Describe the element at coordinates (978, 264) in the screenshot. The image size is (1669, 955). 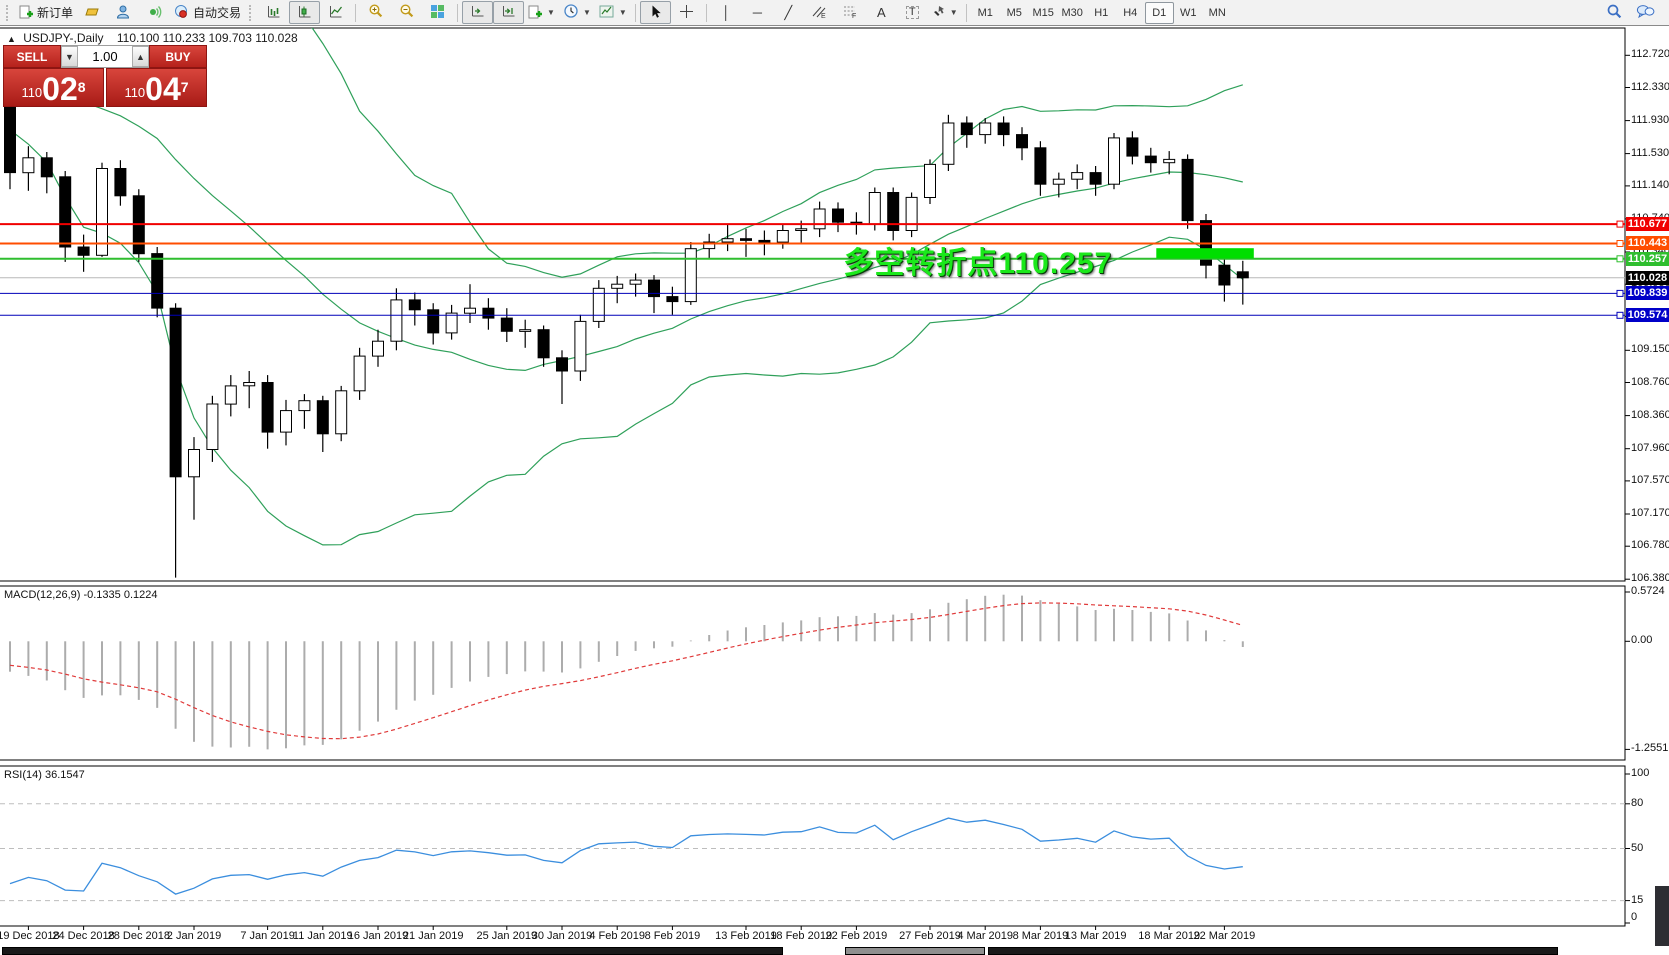
I see `chart-annotation: 多空转折点110.257` at that location.